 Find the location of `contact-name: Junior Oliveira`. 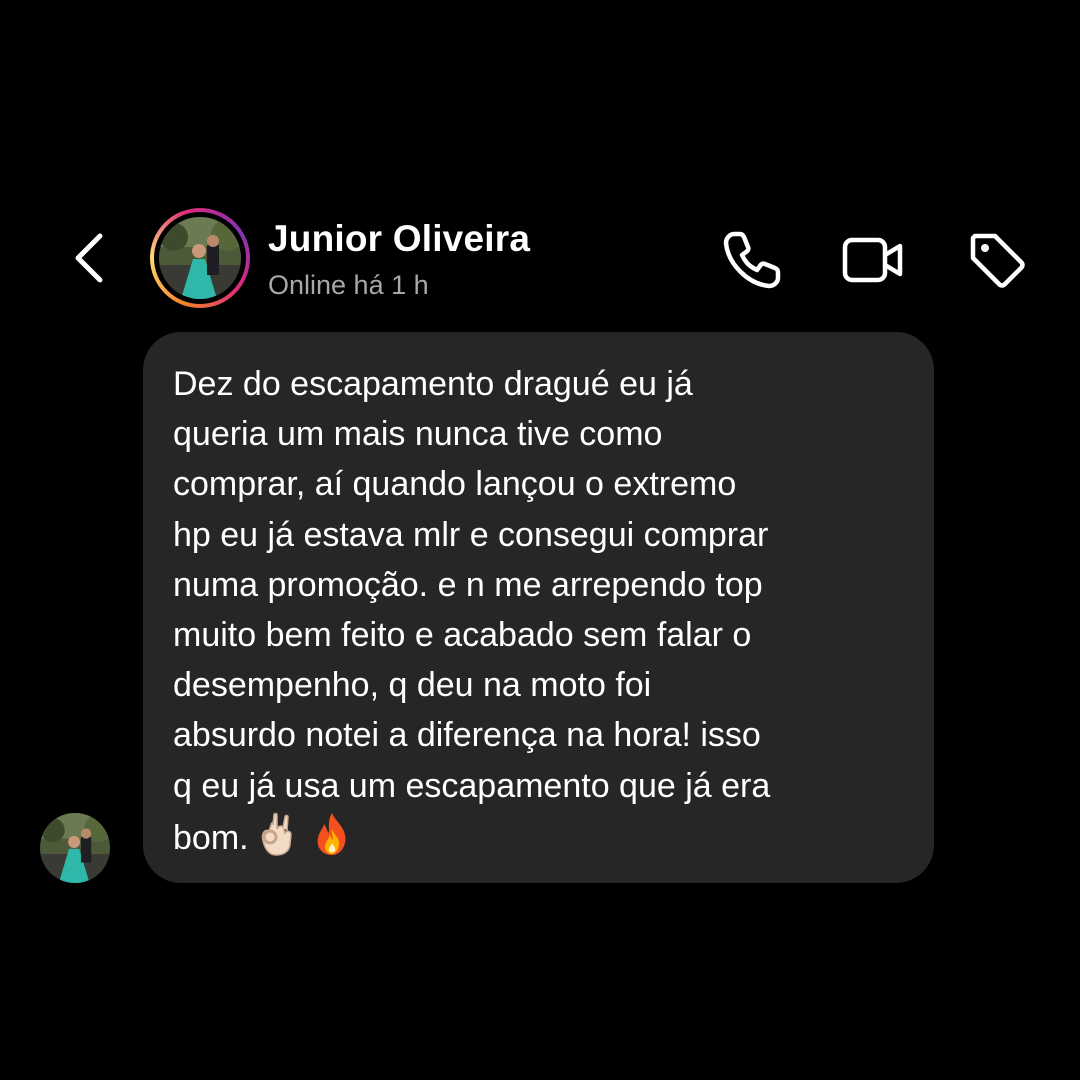

contact-name: Junior Oliveira is located at coordinates (399, 239).